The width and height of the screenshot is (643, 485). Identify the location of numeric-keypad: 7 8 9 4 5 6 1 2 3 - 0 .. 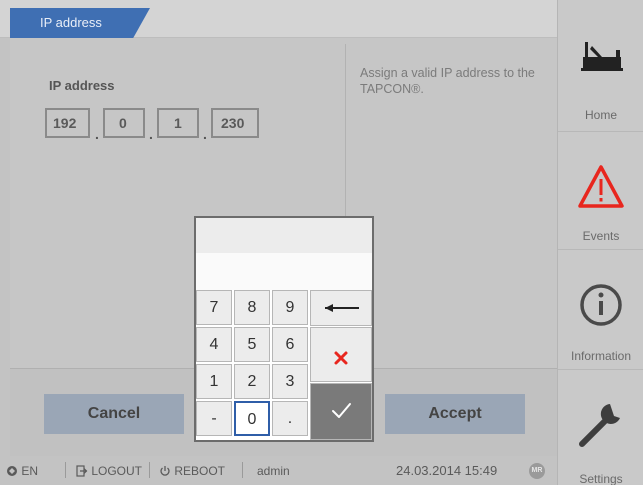
(284, 329).